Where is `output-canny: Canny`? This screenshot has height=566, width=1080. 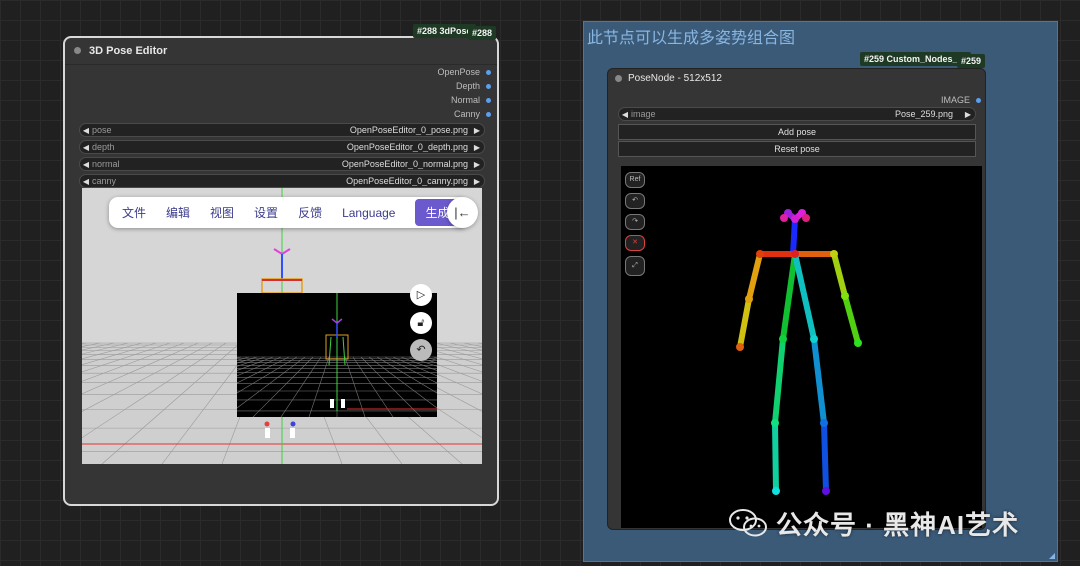 output-canny: Canny is located at coordinates (472, 114).